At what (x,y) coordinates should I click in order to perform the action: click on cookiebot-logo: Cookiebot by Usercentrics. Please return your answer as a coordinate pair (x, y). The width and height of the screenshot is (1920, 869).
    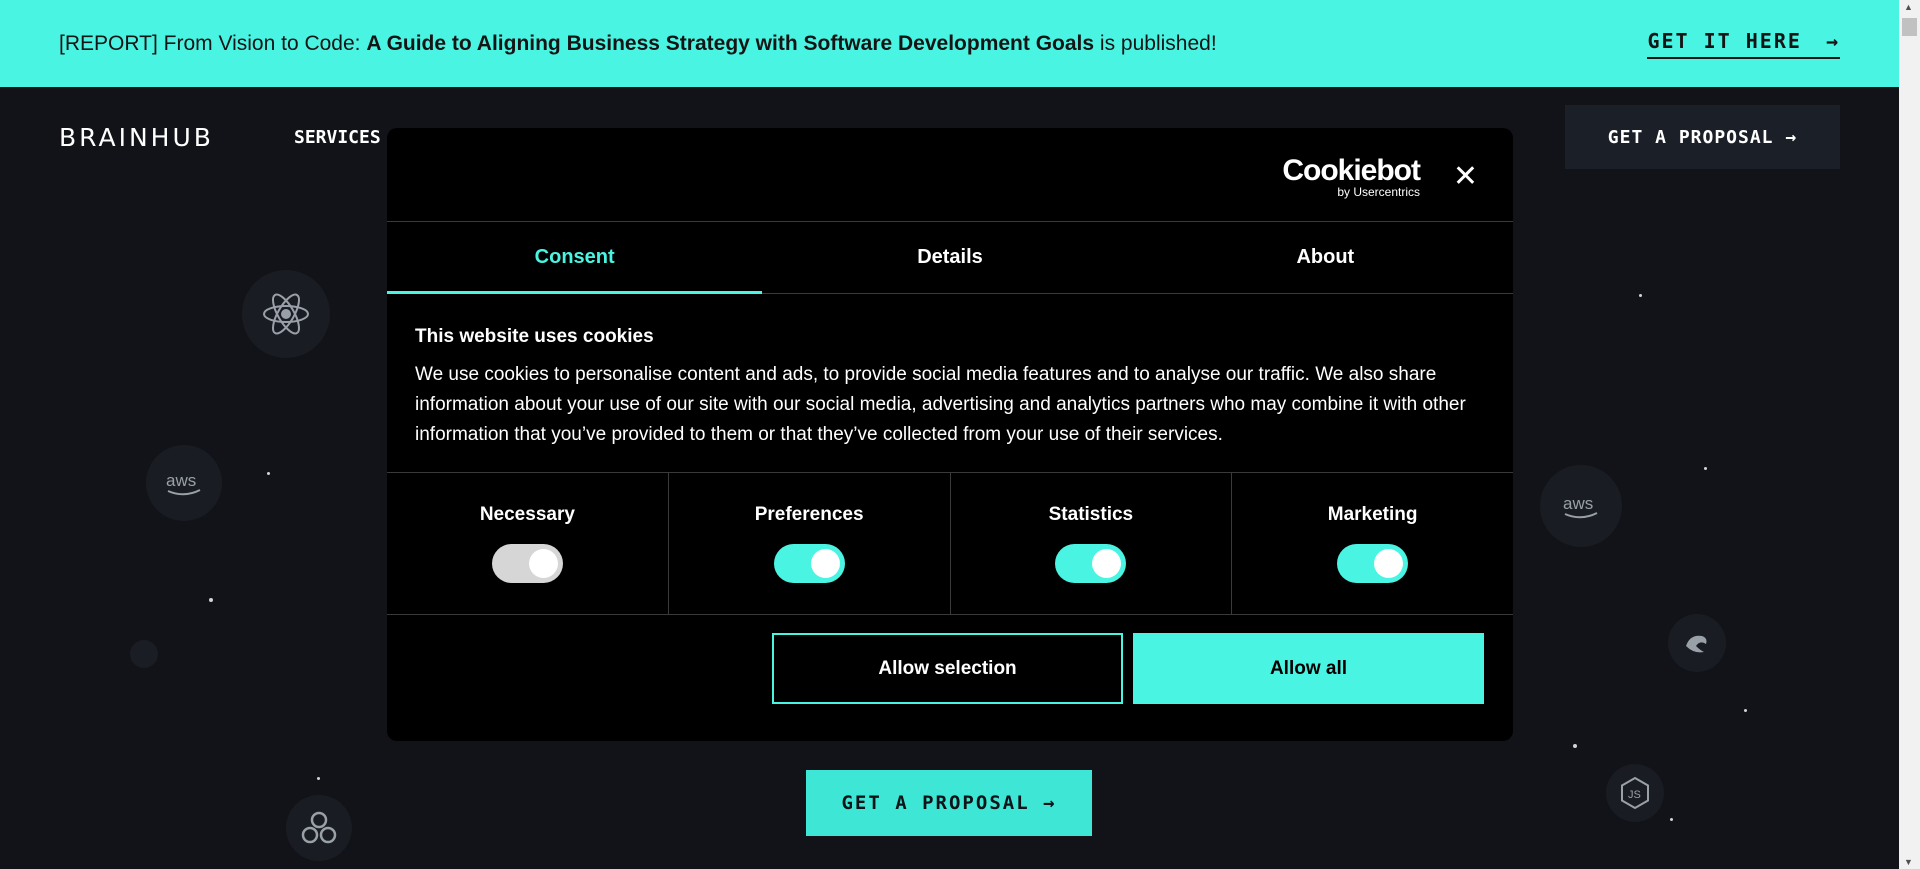
    Looking at the image, I should click on (1351, 176).